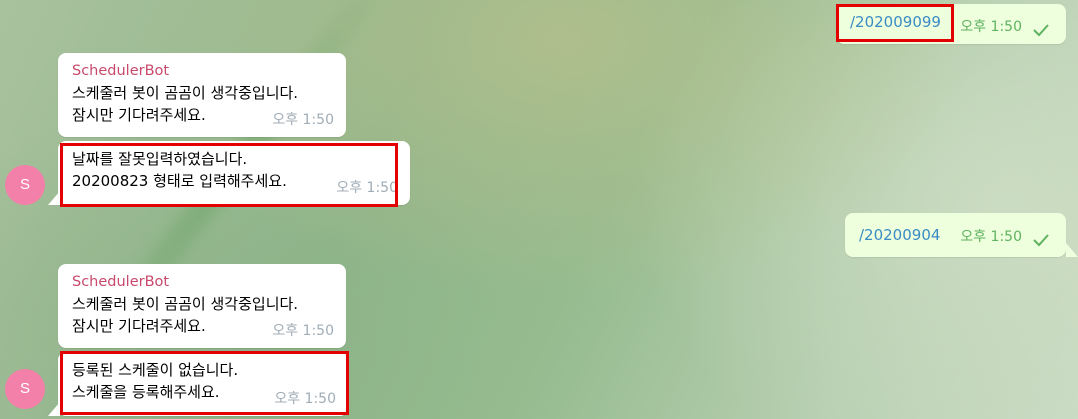  I want to click on outgoing-message: /20200904 오후 1:50, so click(955, 235).